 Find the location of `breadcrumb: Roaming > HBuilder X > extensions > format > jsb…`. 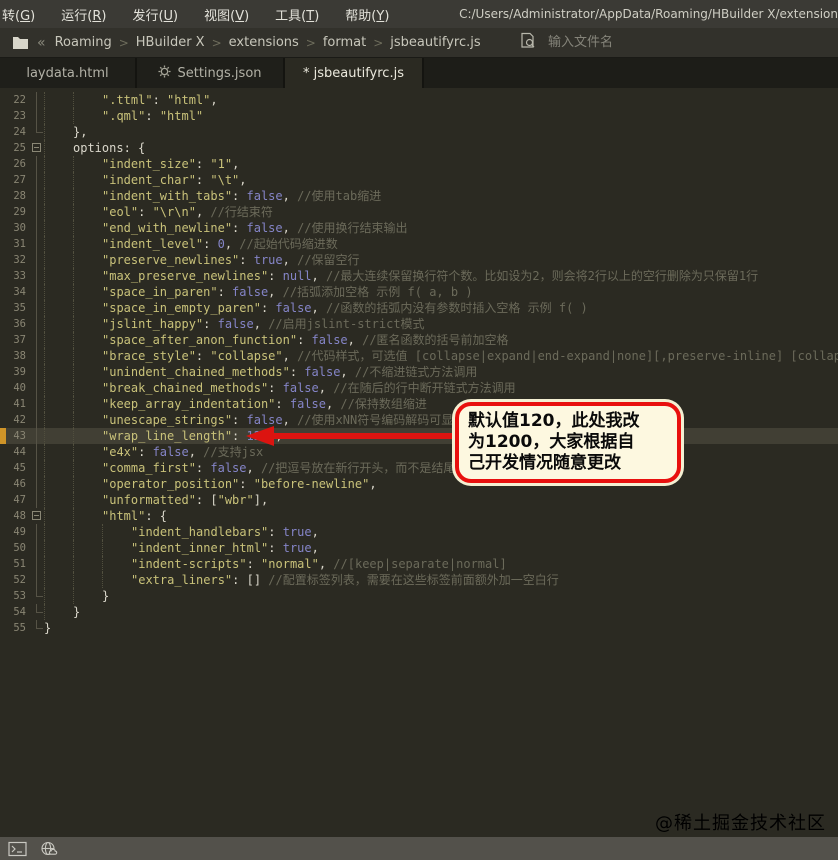

breadcrumb: Roaming > HBuilder X > extensions > format > jsb… is located at coordinates (268, 42).